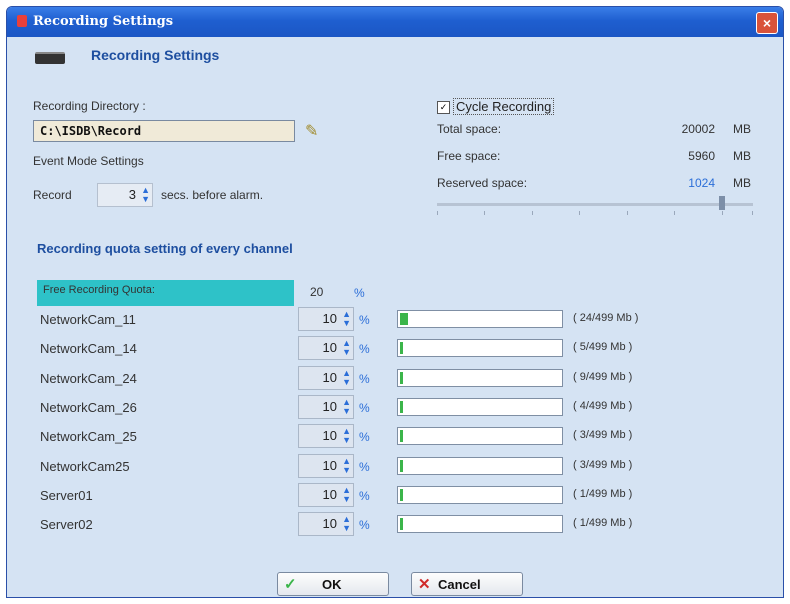 This screenshot has height=604, width=790. What do you see at coordinates (603, 377) in the screenshot?
I see `channel-usage-text: ( 9/499 Mb )` at bounding box center [603, 377].